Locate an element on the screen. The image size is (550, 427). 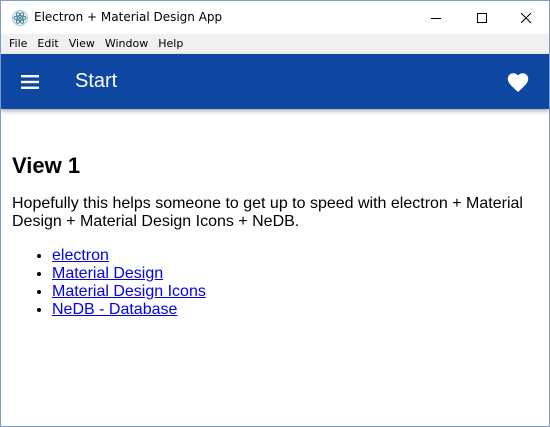
title-bar: Electron + Material Design App is located at coordinates (275, 17).